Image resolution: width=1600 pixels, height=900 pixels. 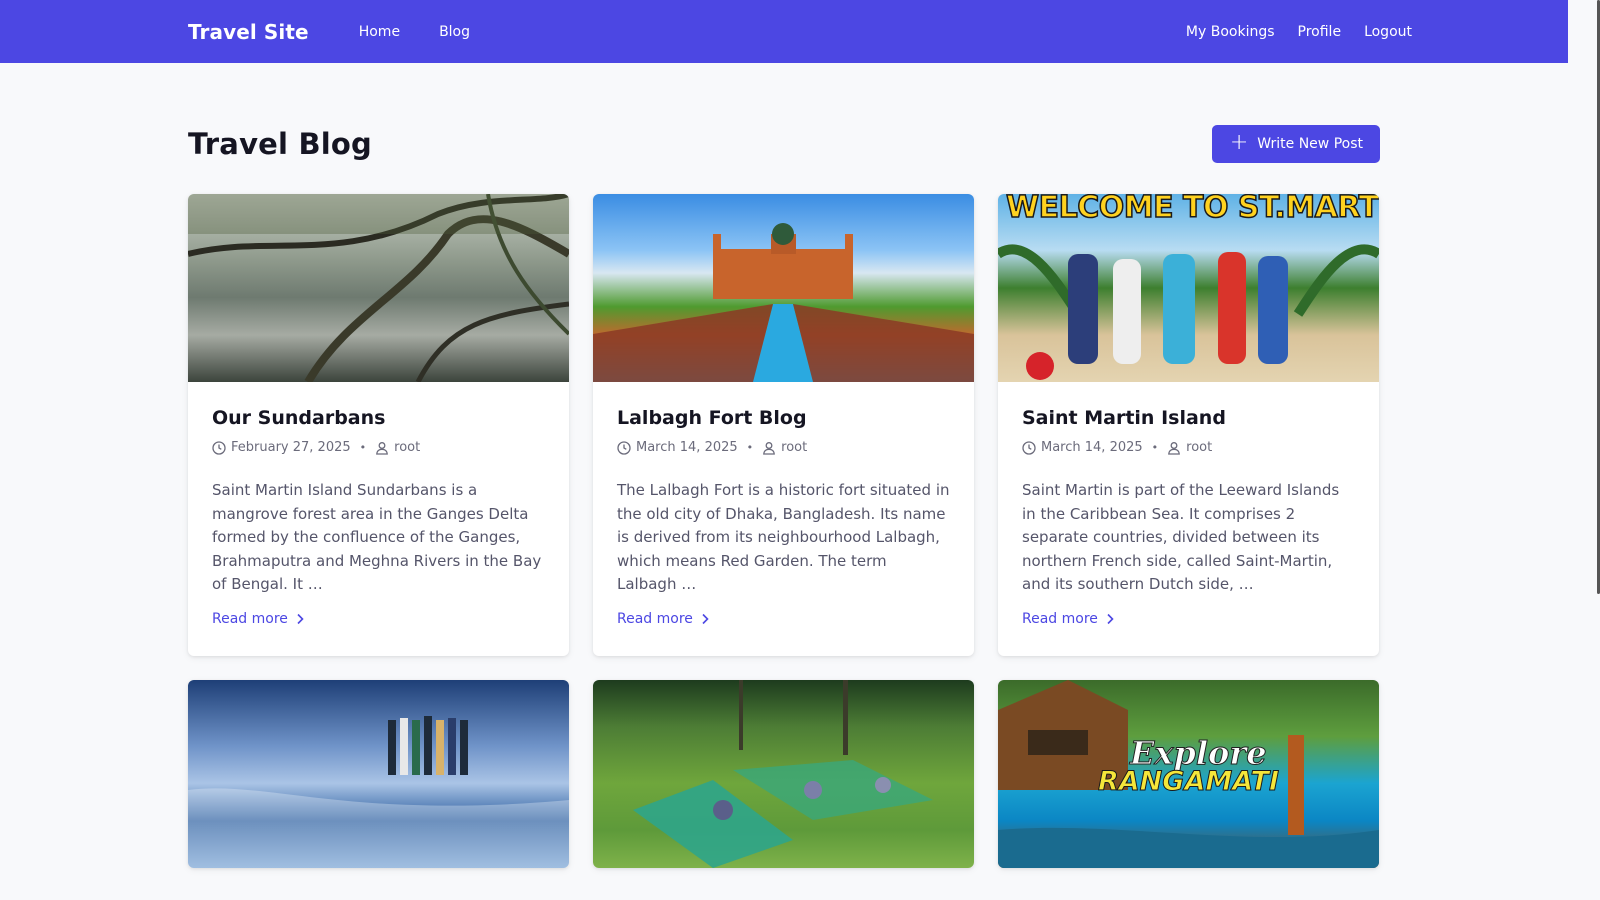 I want to click on nav-home-link: Home, so click(x=379, y=32).